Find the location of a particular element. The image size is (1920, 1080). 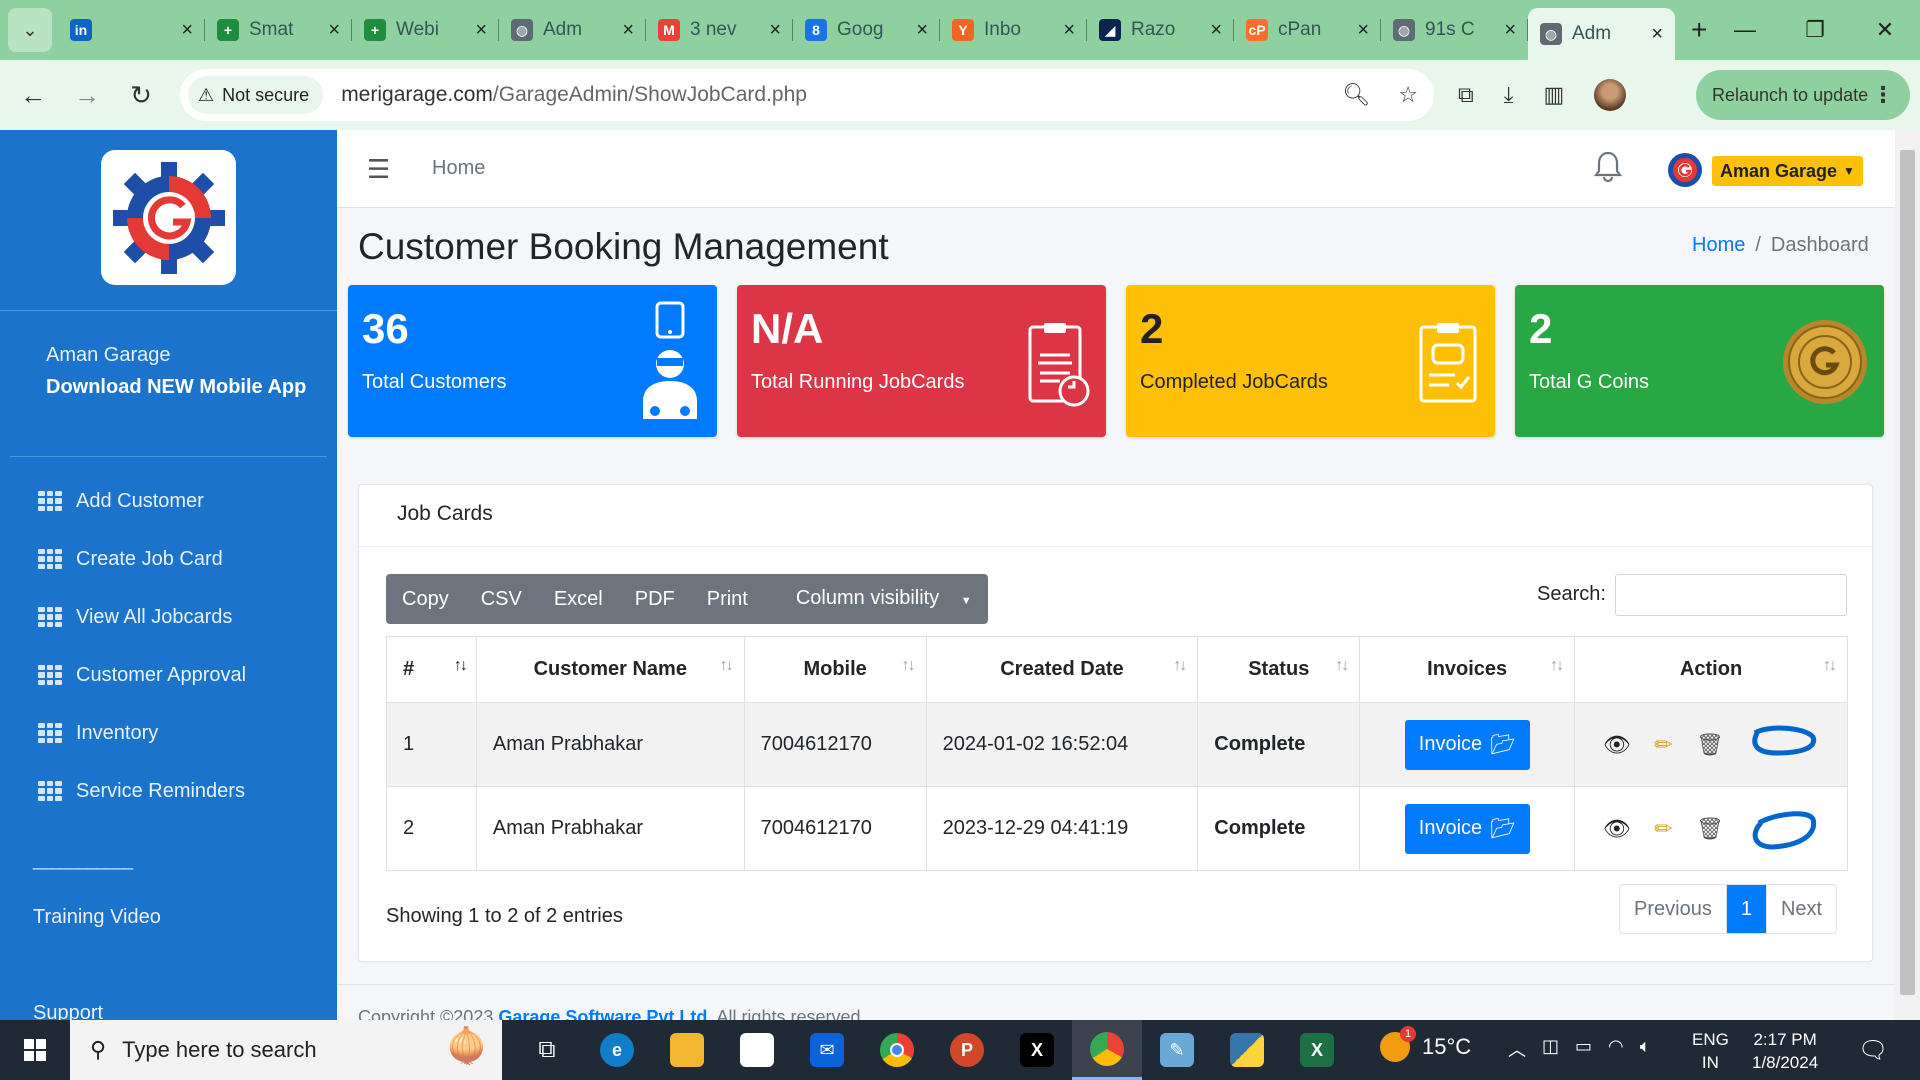

browser-tab: in × is located at coordinates (131, 30).